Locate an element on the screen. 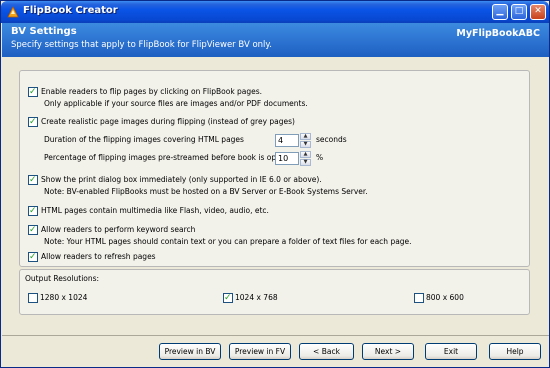 The height and width of the screenshot is (368, 550). multimedia-checkbox: ✓ is located at coordinates (33, 211).